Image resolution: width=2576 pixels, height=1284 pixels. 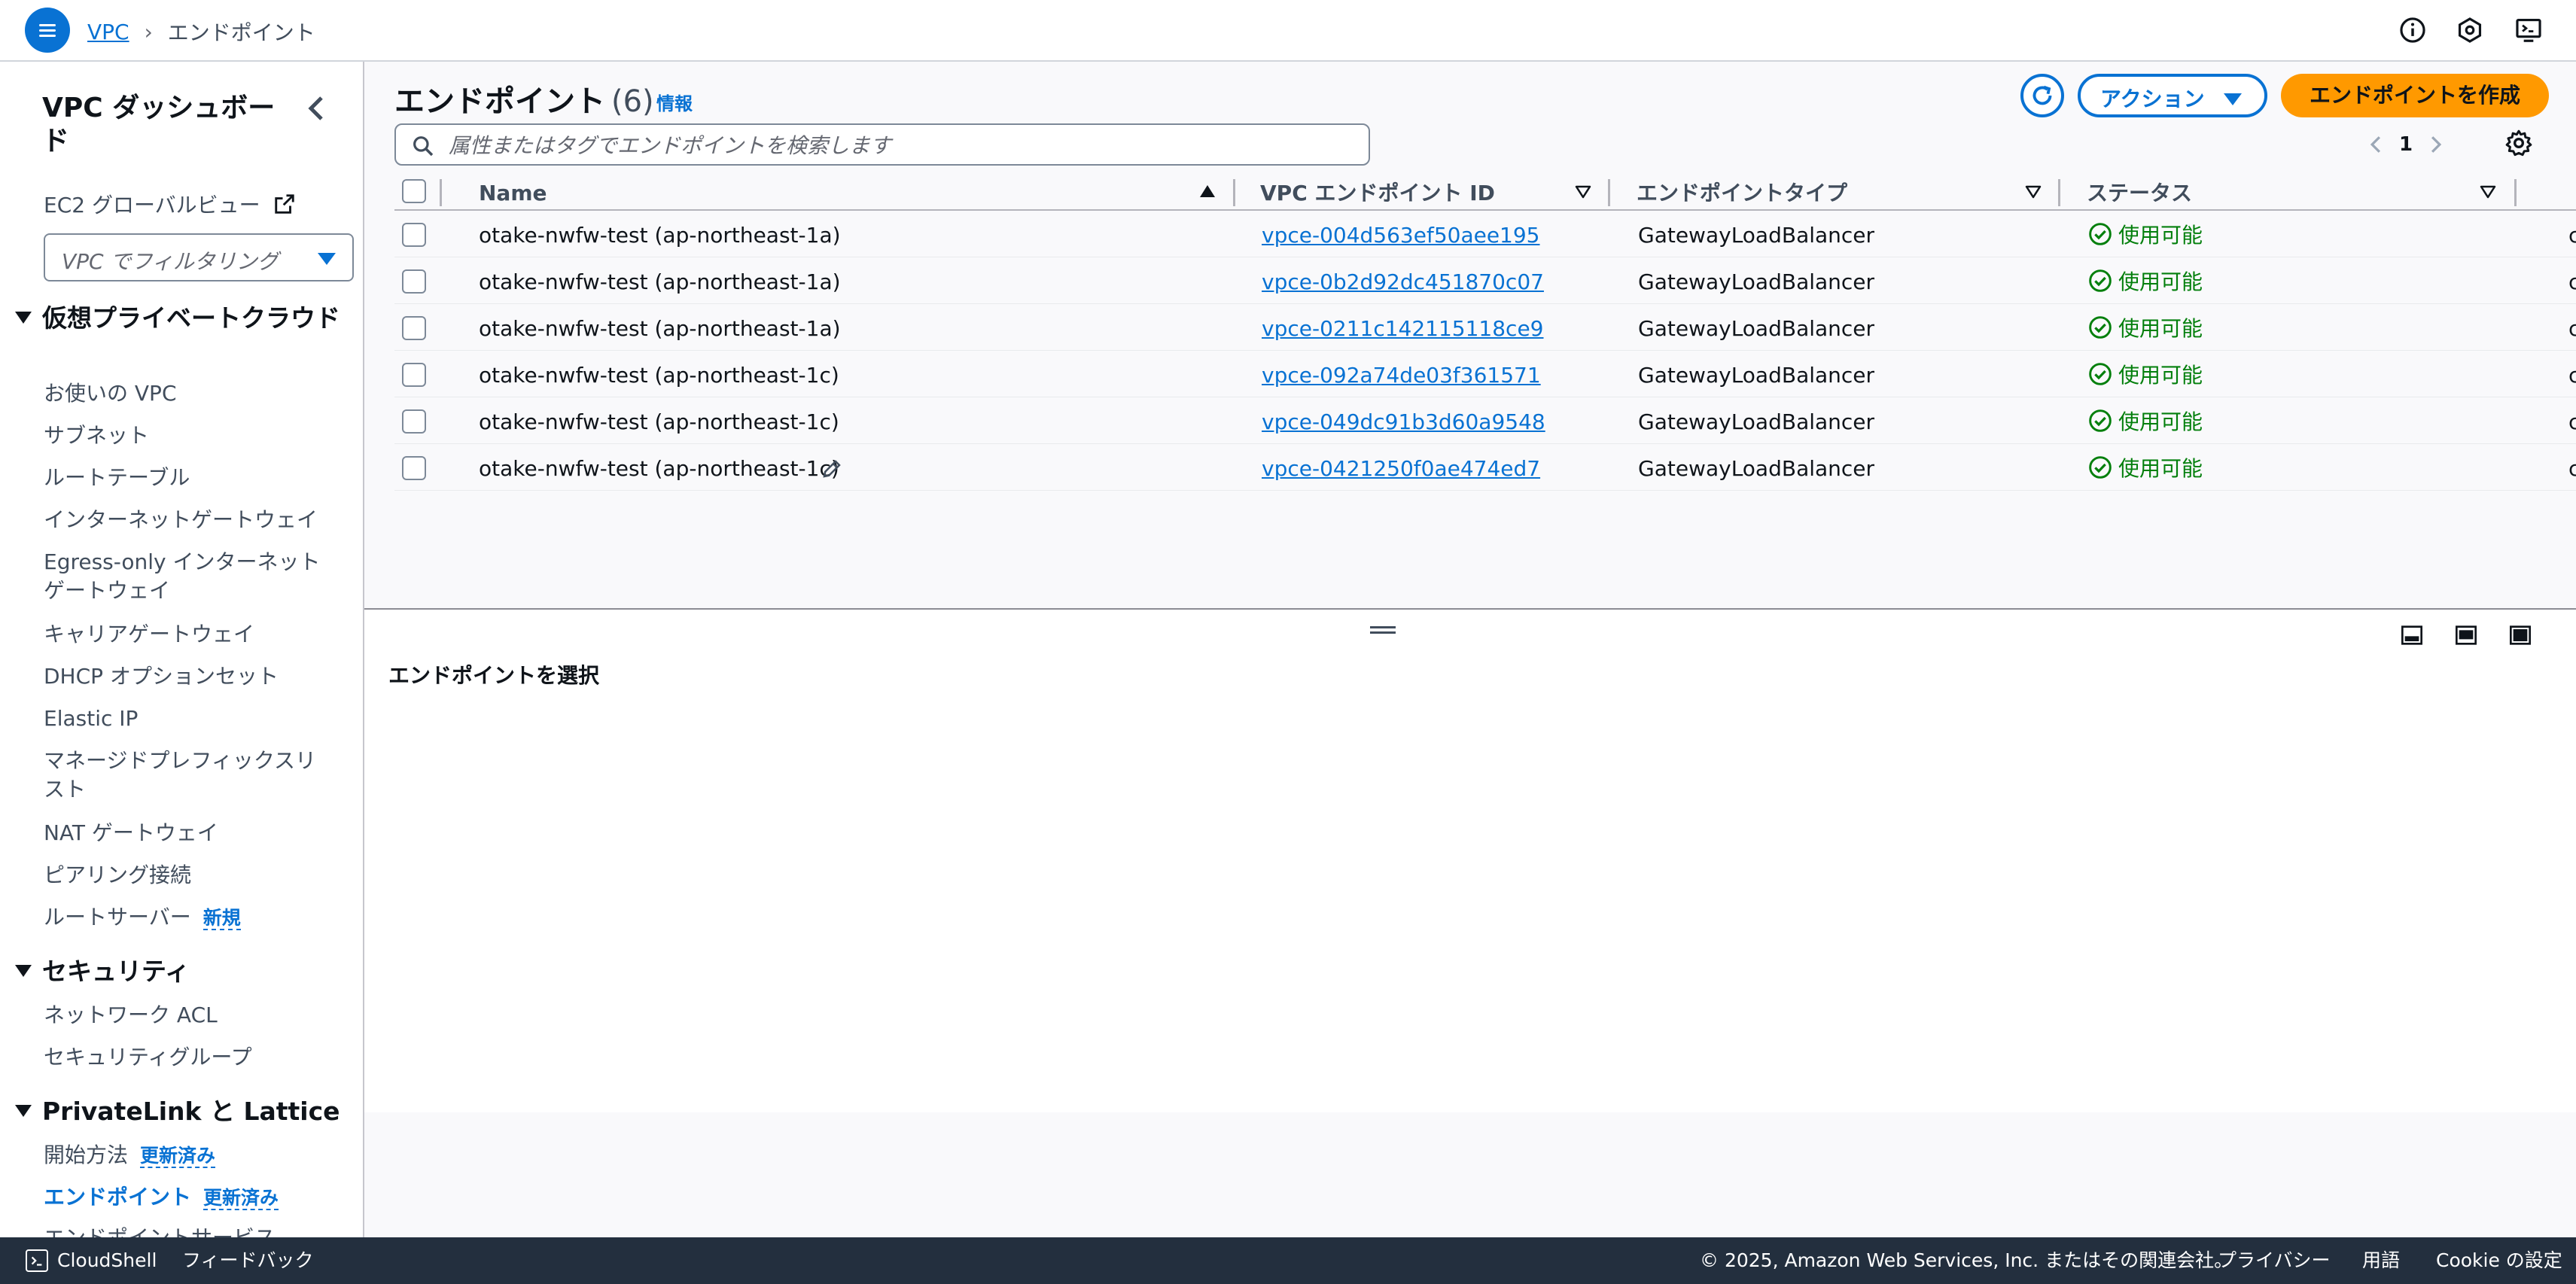 I want to click on notifications-icon, so click(x=2470, y=30).